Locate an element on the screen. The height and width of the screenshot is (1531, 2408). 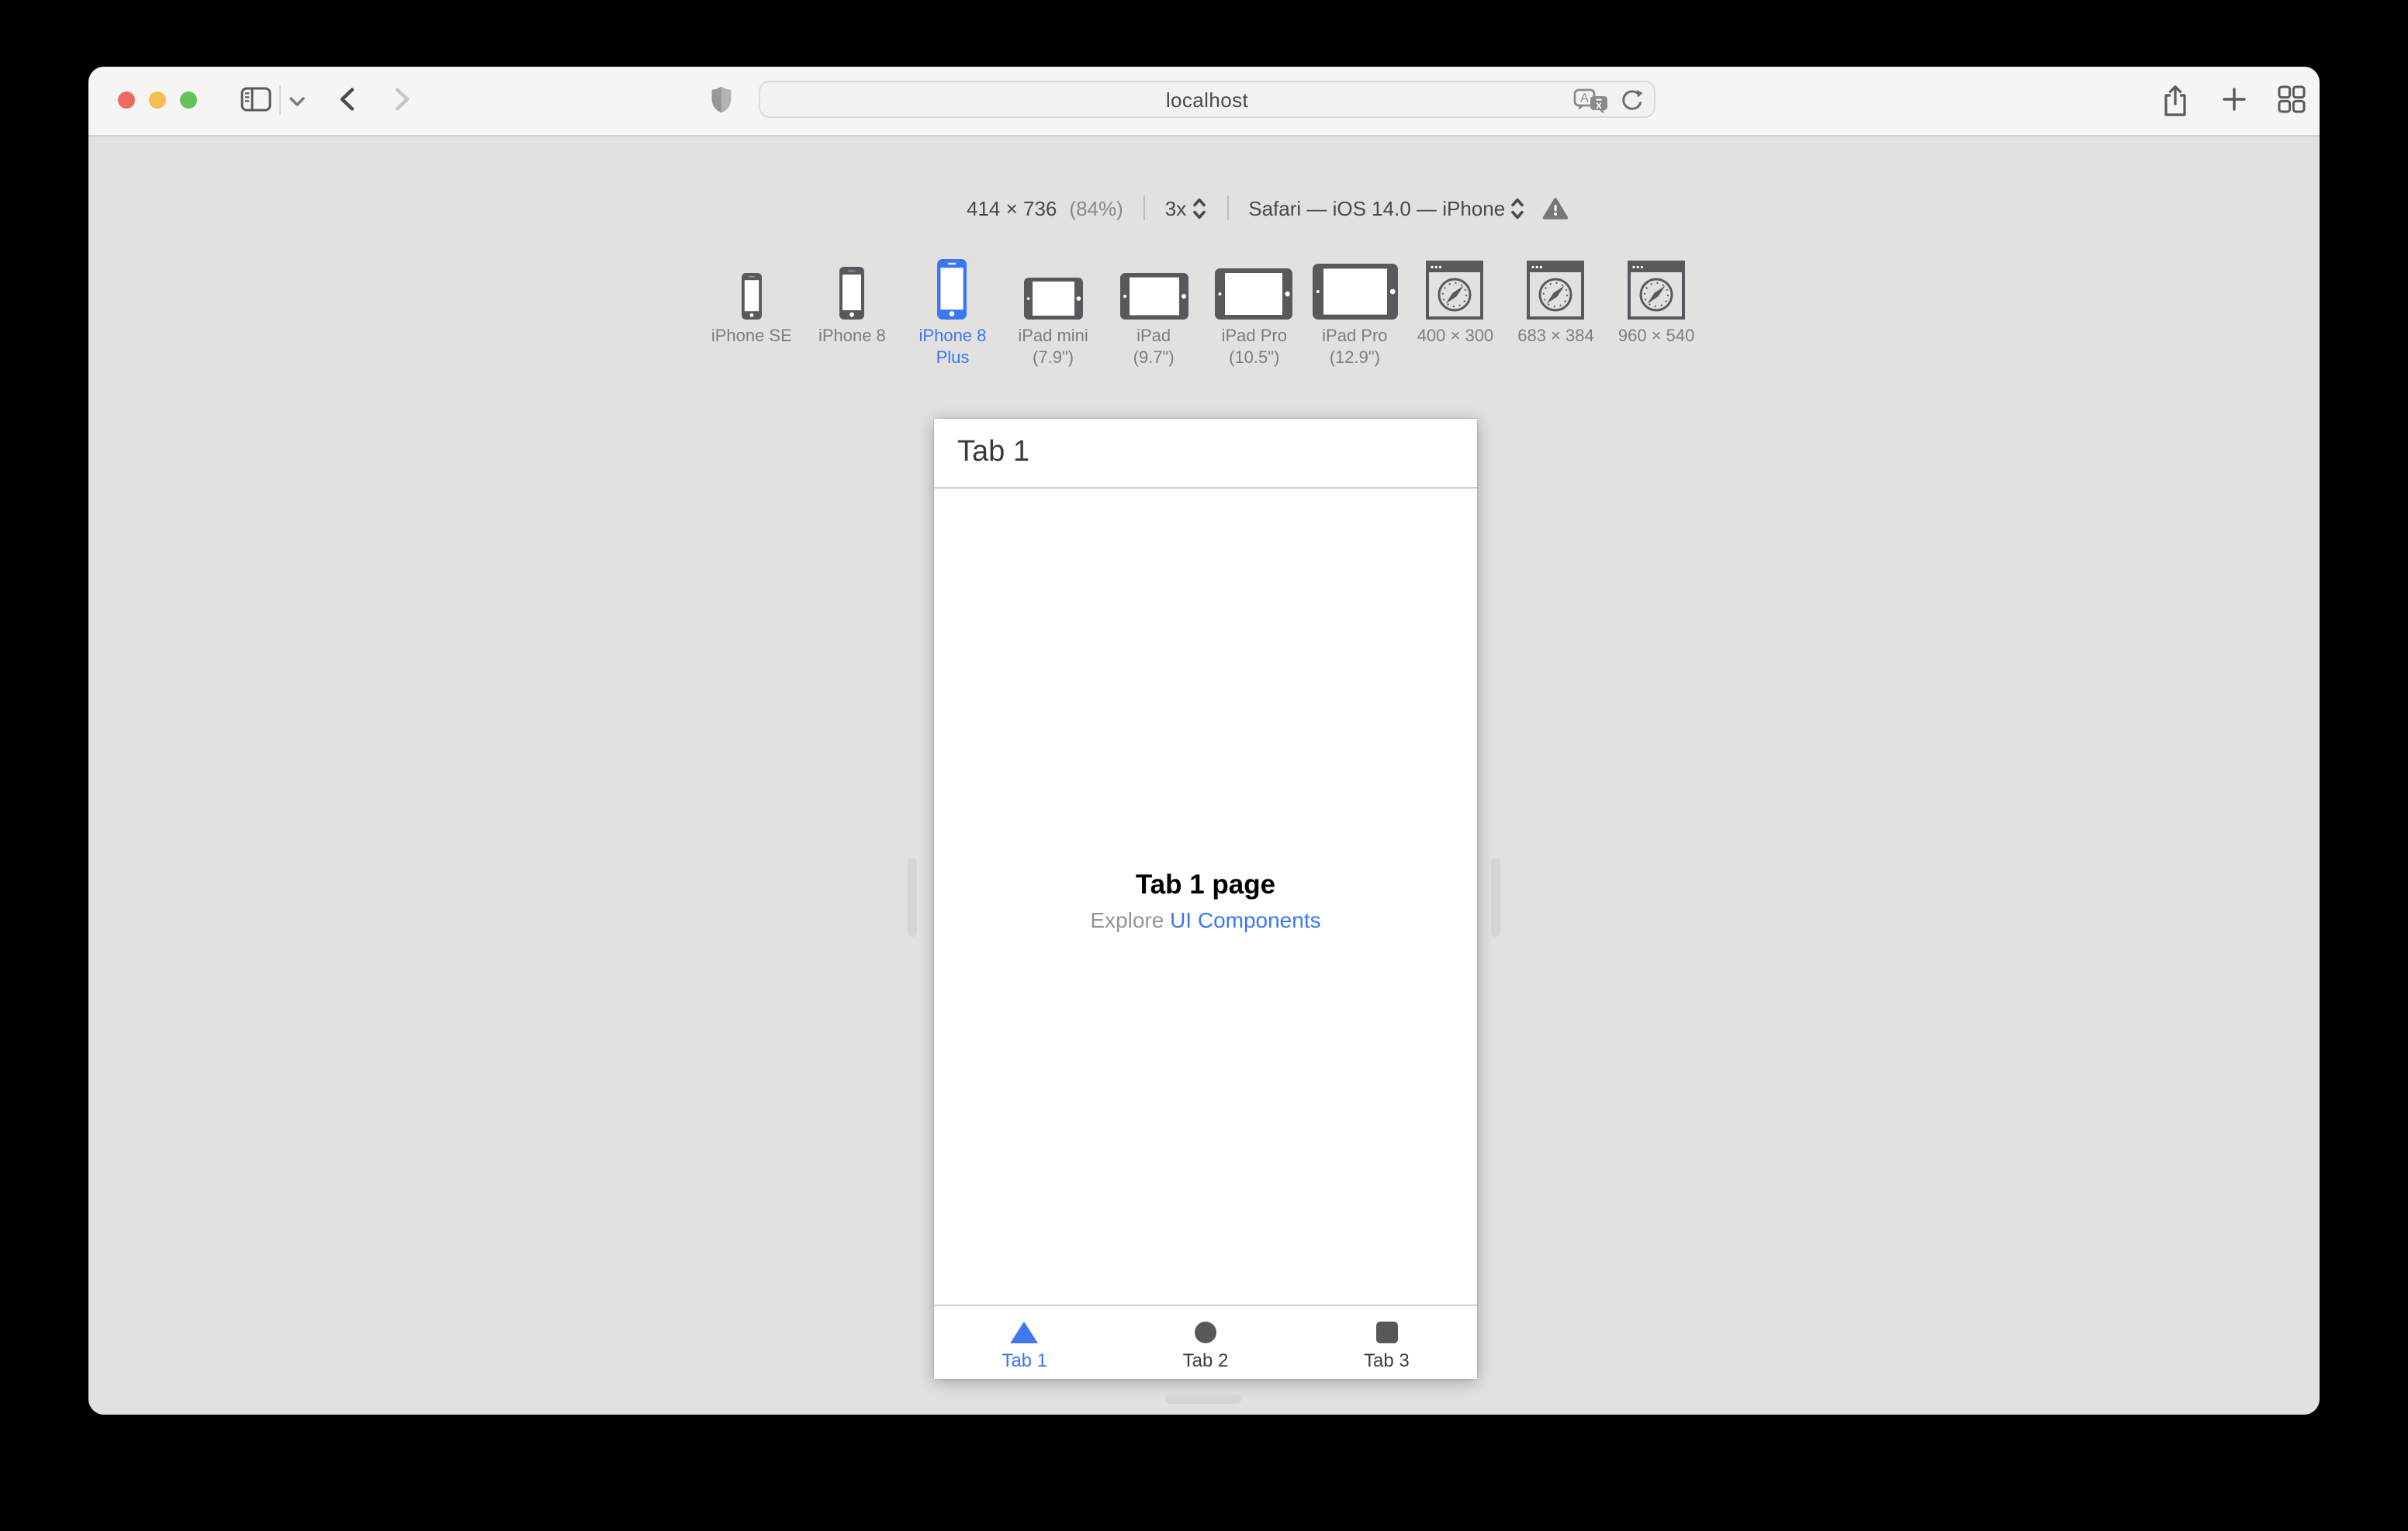
svg-text: x is located at coordinates (1599, 104).